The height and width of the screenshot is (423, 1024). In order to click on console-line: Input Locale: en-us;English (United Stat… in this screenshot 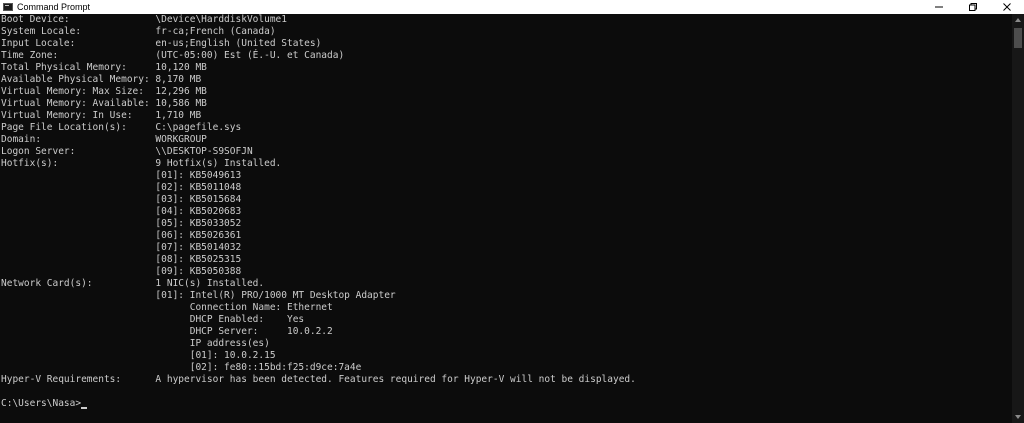, I will do `click(161, 43)`.